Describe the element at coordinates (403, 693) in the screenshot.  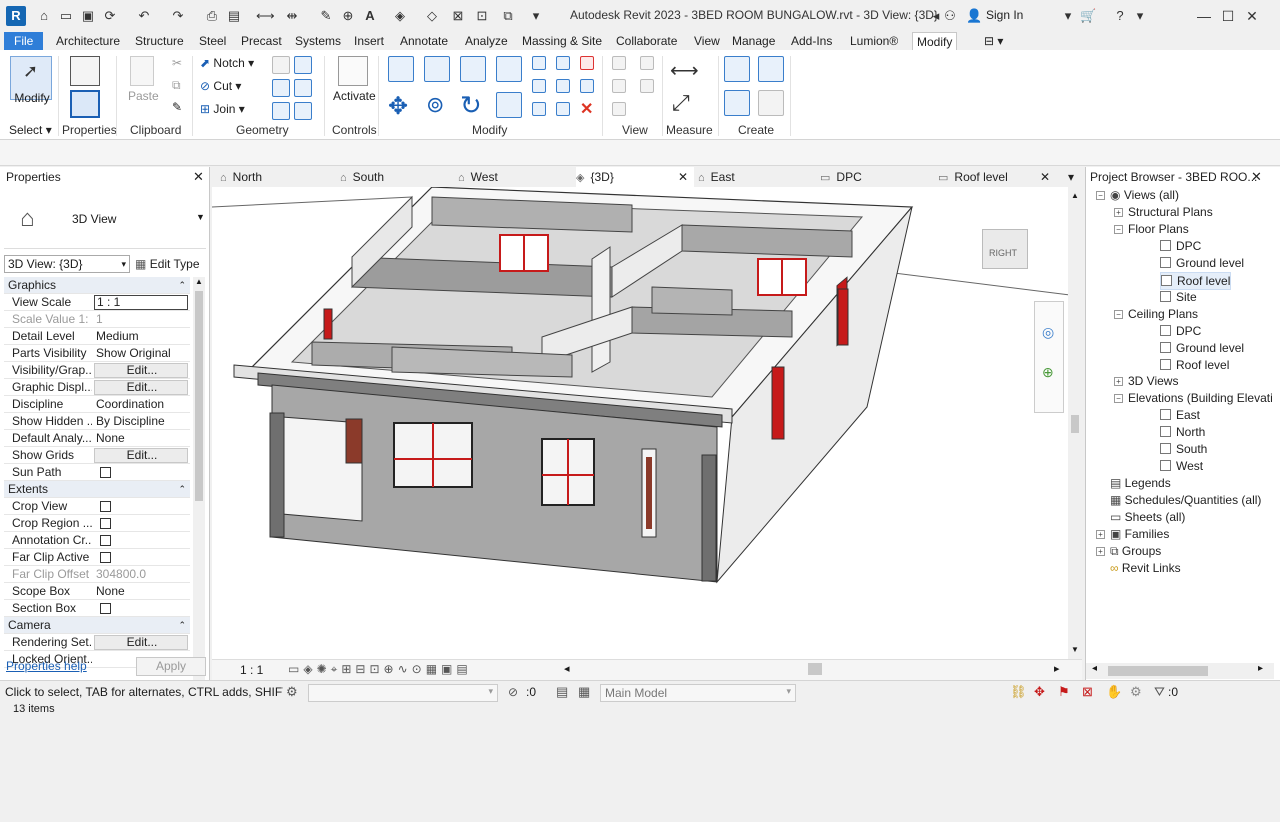
I see `workset-dropdown: ▾` at that location.